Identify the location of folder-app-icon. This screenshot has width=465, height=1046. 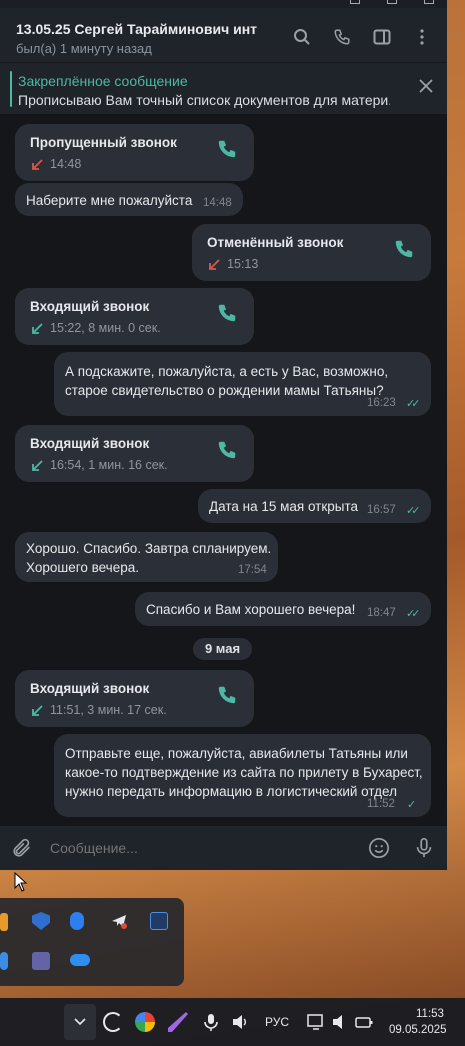
(4, 922).